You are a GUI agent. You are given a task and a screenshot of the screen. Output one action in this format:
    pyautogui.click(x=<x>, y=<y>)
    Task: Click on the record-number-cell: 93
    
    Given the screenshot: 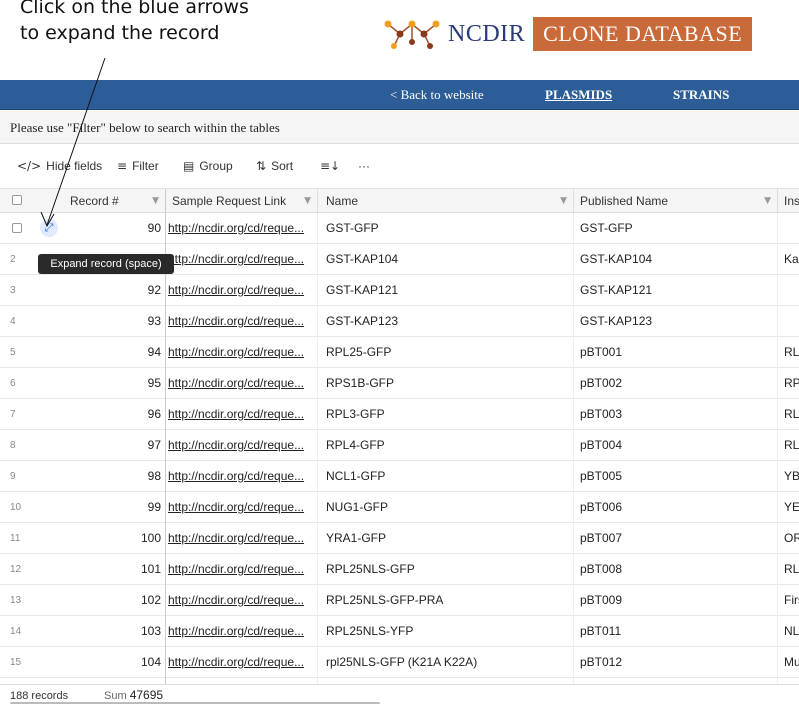 What is the action you would take?
    pyautogui.click(x=103, y=321)
    